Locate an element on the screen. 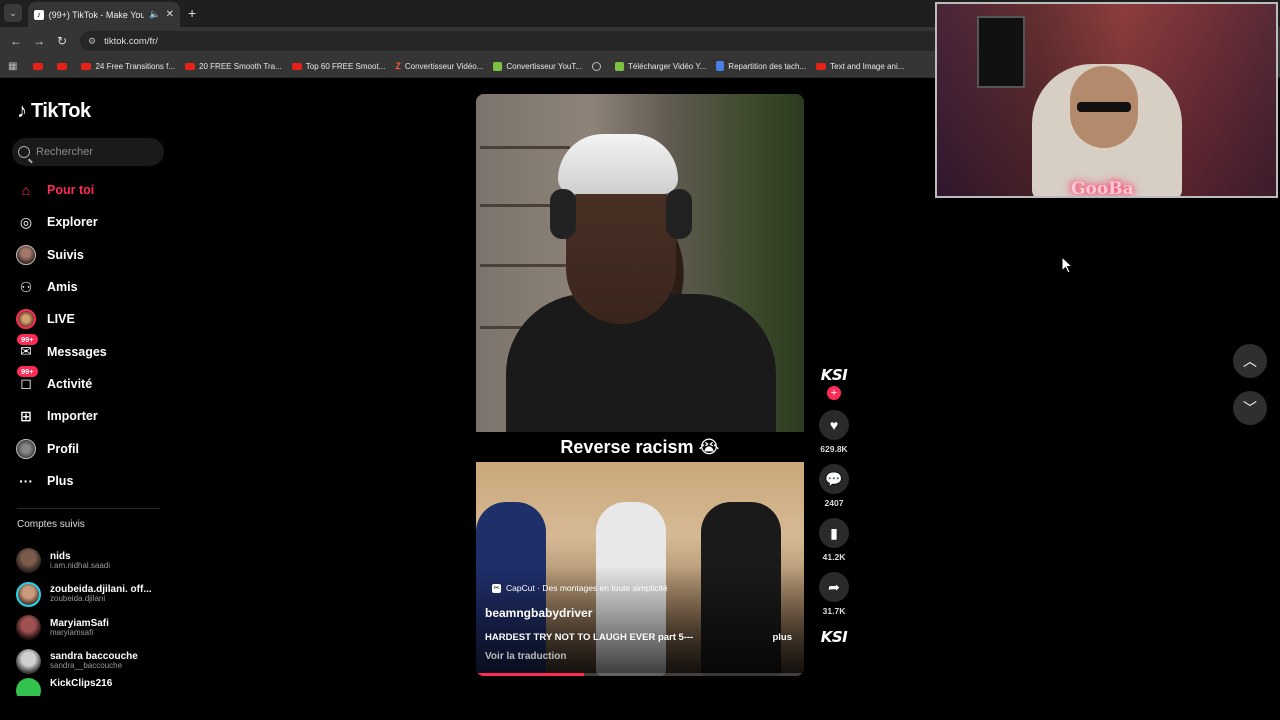 Image resolution: width=1280 pixels, height=720 pixels. nav-label: Importer is located at coordinates (72, 416).